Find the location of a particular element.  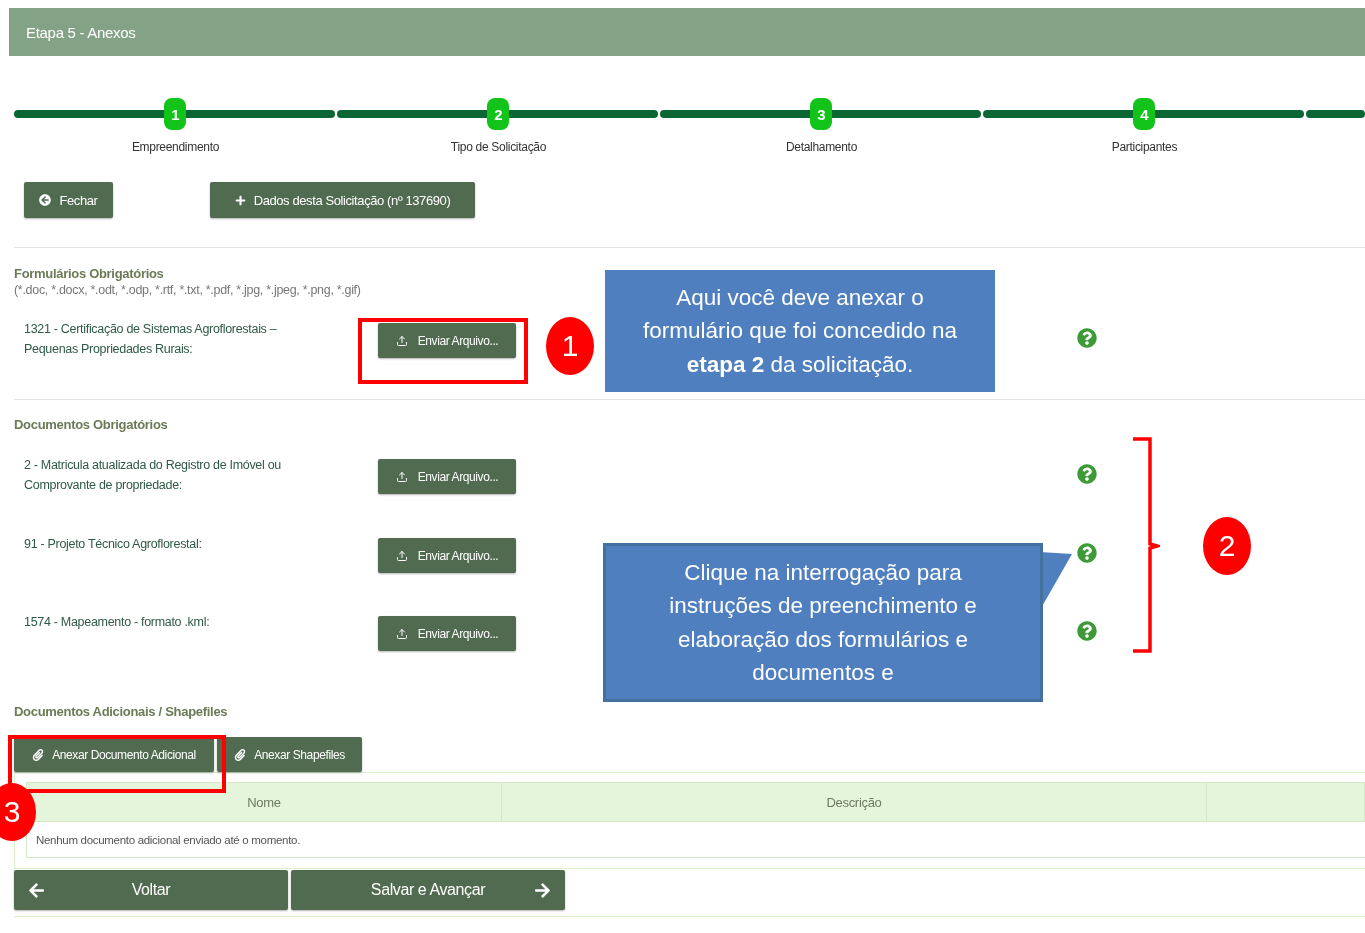

back-button: Voltar is located at coordinates (151, 890).